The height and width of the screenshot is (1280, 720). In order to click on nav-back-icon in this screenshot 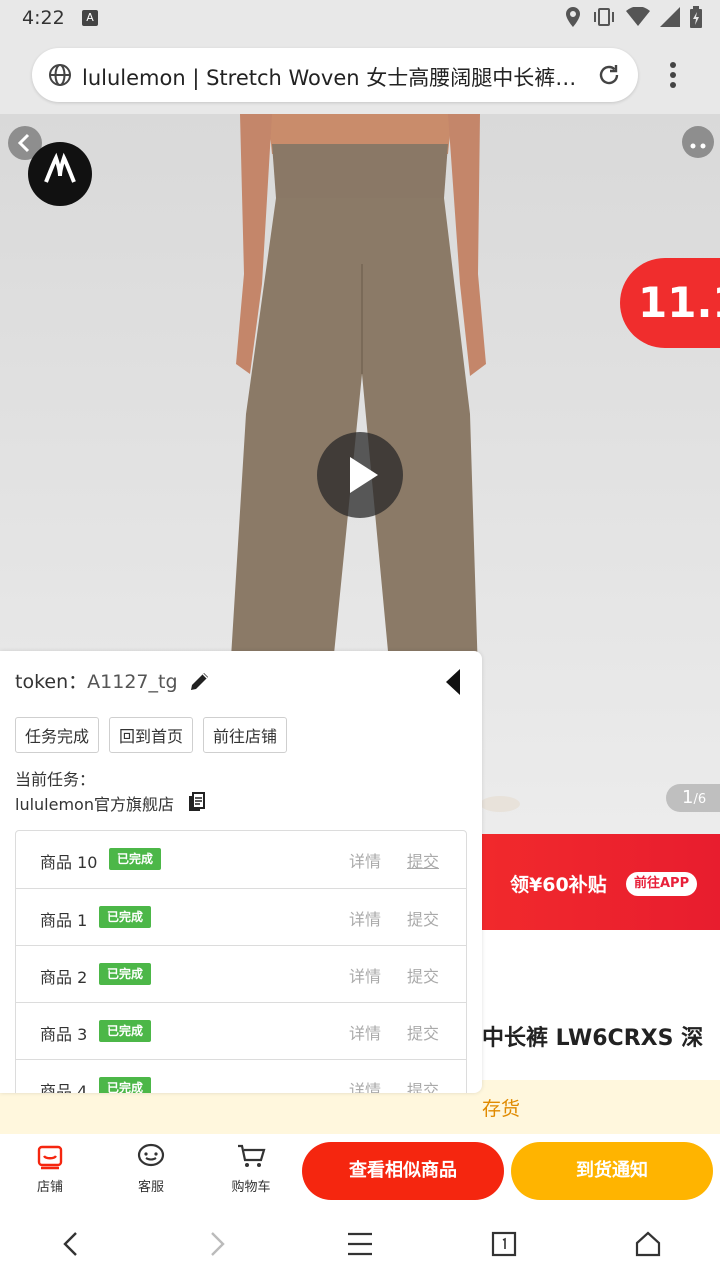, I will do `click(71, 1244)`.